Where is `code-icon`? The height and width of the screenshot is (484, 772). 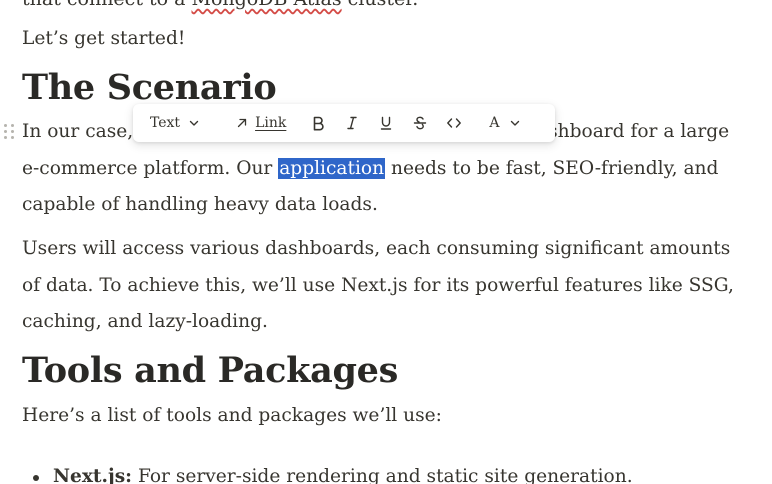
code-icon is located at coordinates (454, 123).